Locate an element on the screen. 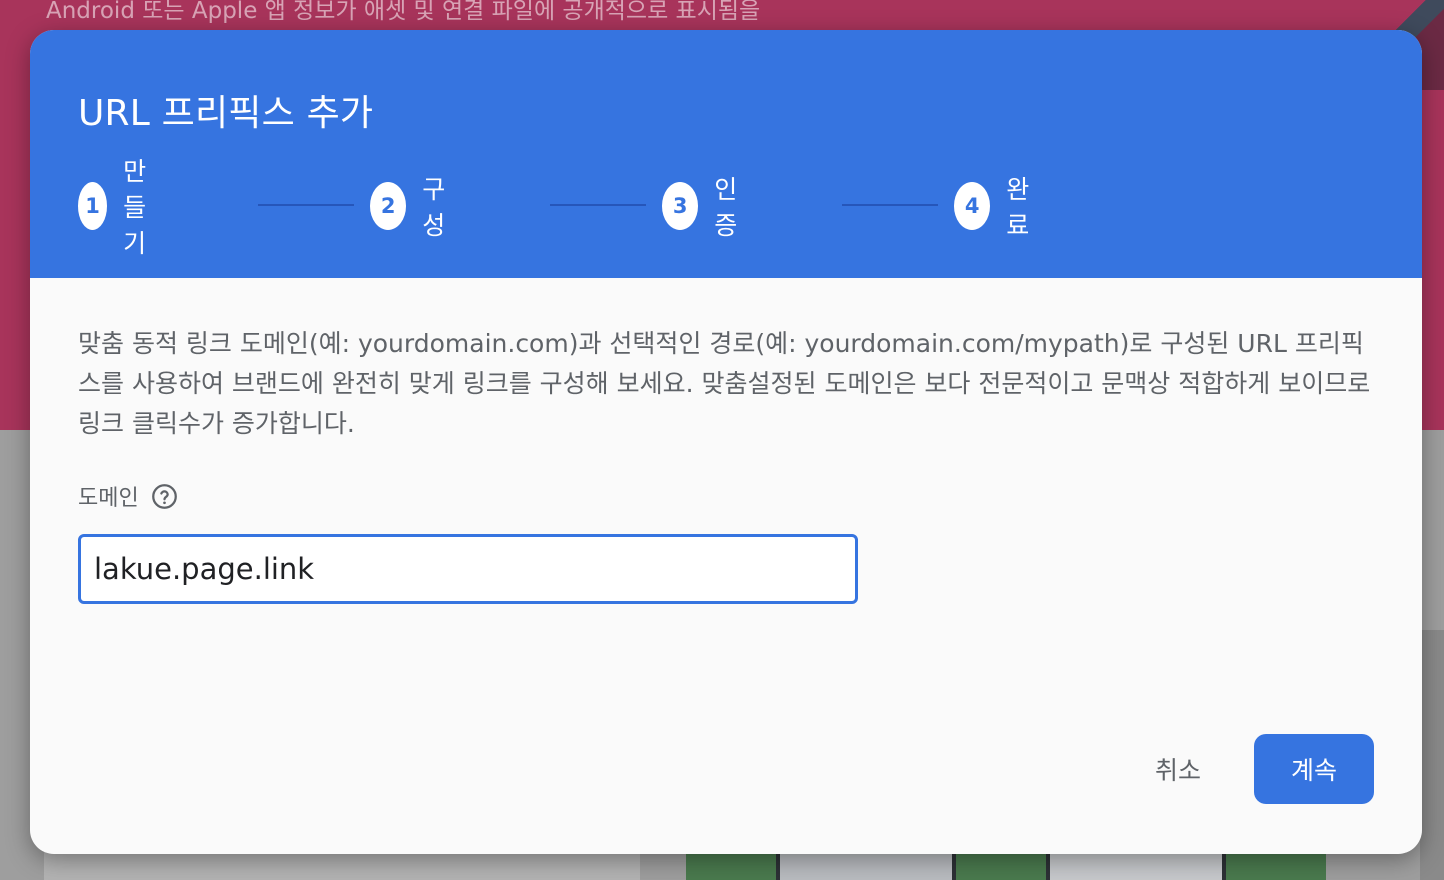 This screenshot has height=880, width=1444. step-create: 1 만들기 is located at coordinates (121, 207).